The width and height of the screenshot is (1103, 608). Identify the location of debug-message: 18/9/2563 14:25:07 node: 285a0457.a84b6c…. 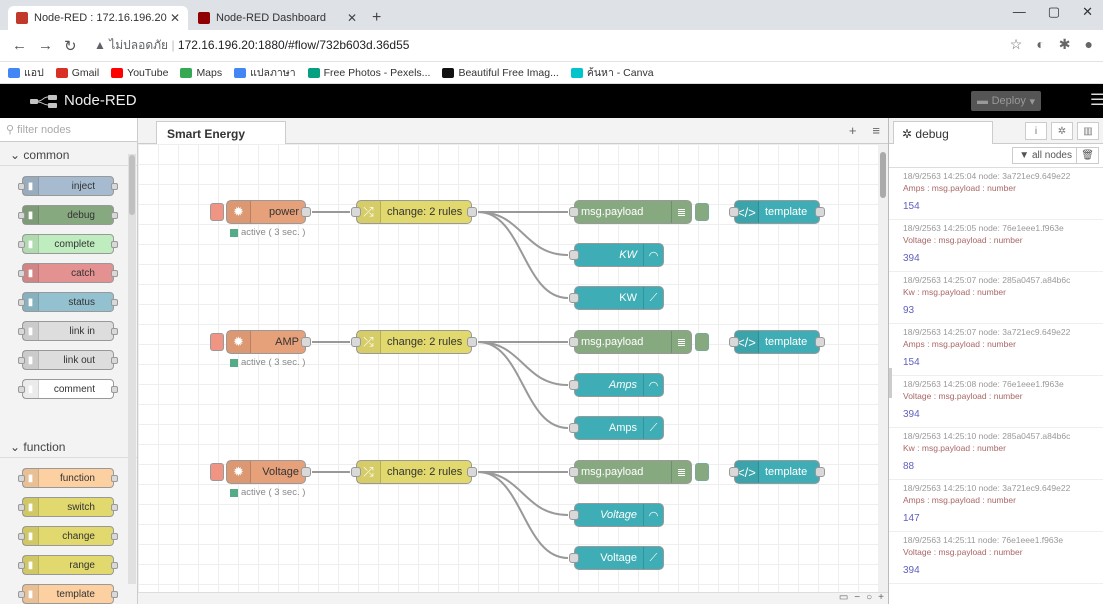
(996, 298).